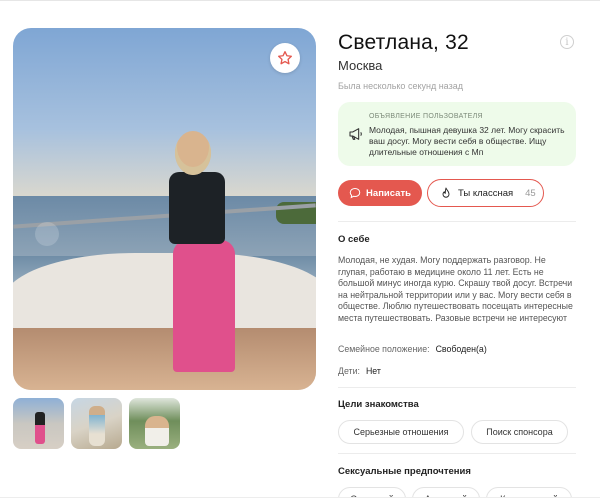  I want to click on announcement-title: ОБЪЯВЛЕНИЕ ПОЛЬЗОВАТЕЛЯ, so click(426, 116).